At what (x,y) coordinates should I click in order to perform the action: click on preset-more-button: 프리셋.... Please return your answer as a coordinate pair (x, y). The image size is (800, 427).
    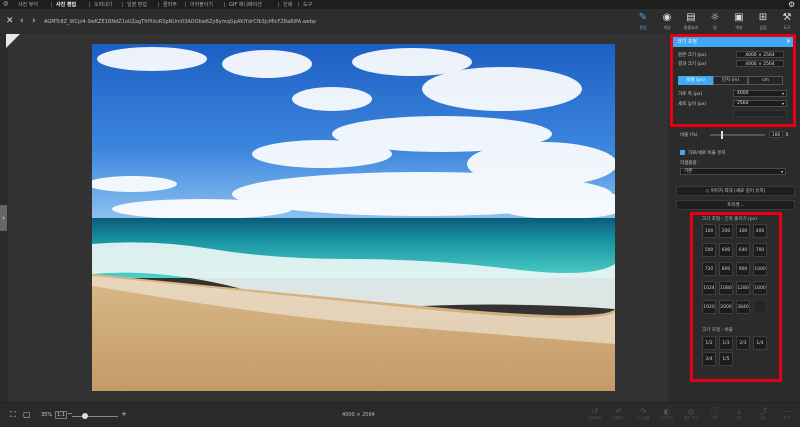
    Looking at the image, I should click on (735, 205).